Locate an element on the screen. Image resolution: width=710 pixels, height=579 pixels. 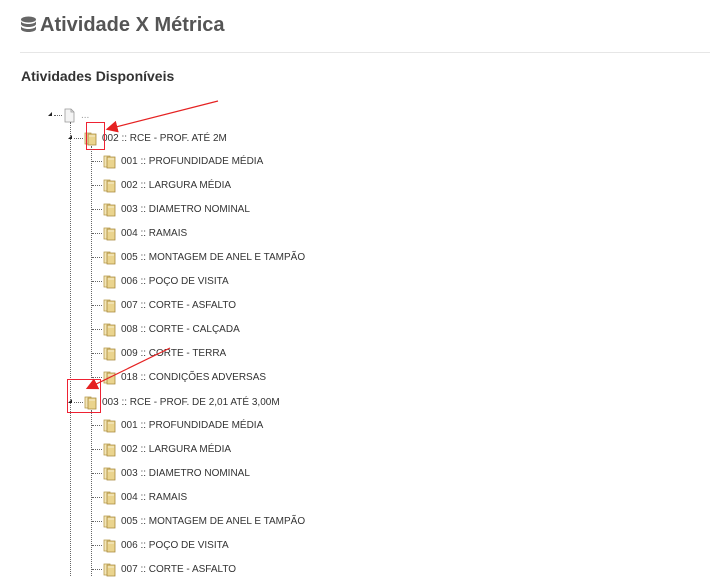
tree-leaf: 009 :: CORTE - TERRA is located at coordinates (164, 353).